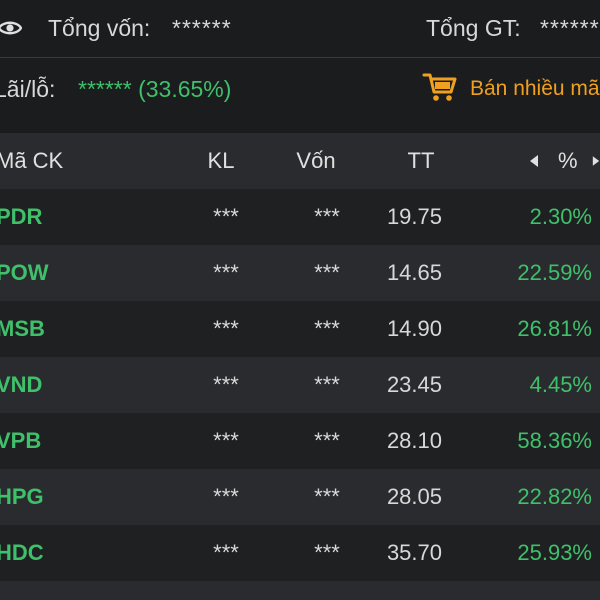 Image resolution: width=600 pixels, height=600 pixels. What do you see at coordinates (24, 272) in the screenshot?
I see `symbol-cell: POW` at bounding box center [24, 272].